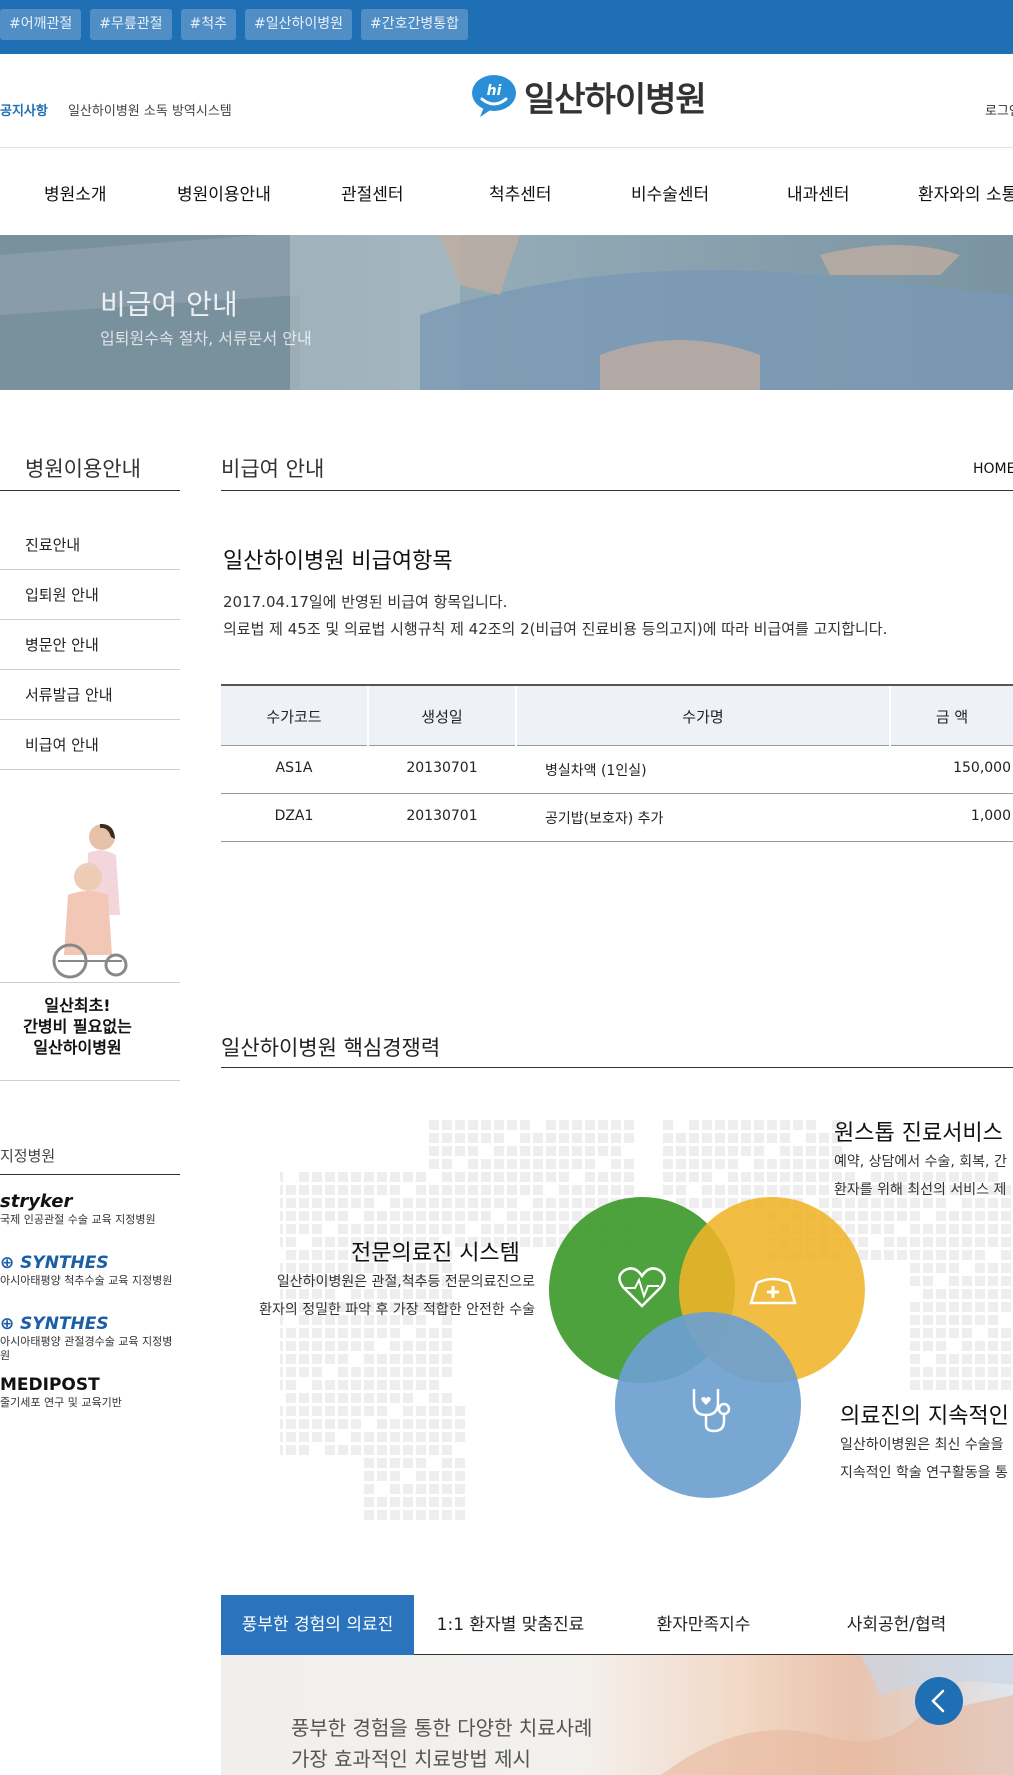 The height and width of the screenshot is (1775, 1013). I want to click on nav-spine-center: 척추센터, so click(520, 192).